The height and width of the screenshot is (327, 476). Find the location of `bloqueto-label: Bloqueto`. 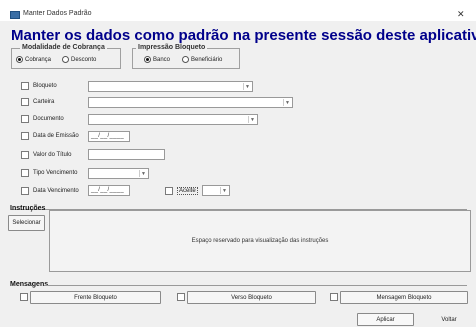

bloqueto-label: Bloqueto is located at coordinates (45, 86).